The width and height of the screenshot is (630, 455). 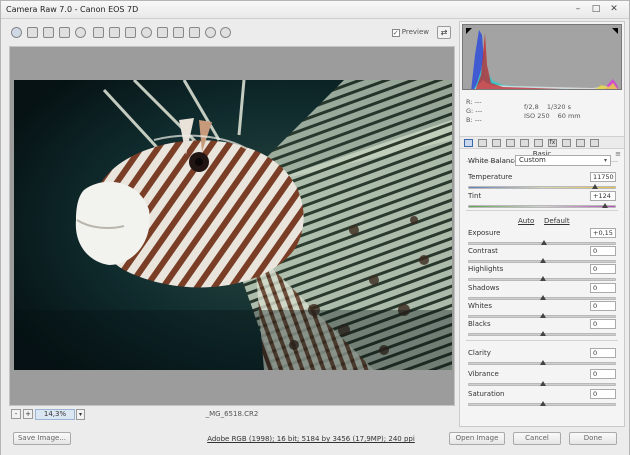 I want to click on saturation-slider-thumb, so click(x=543, y=403).